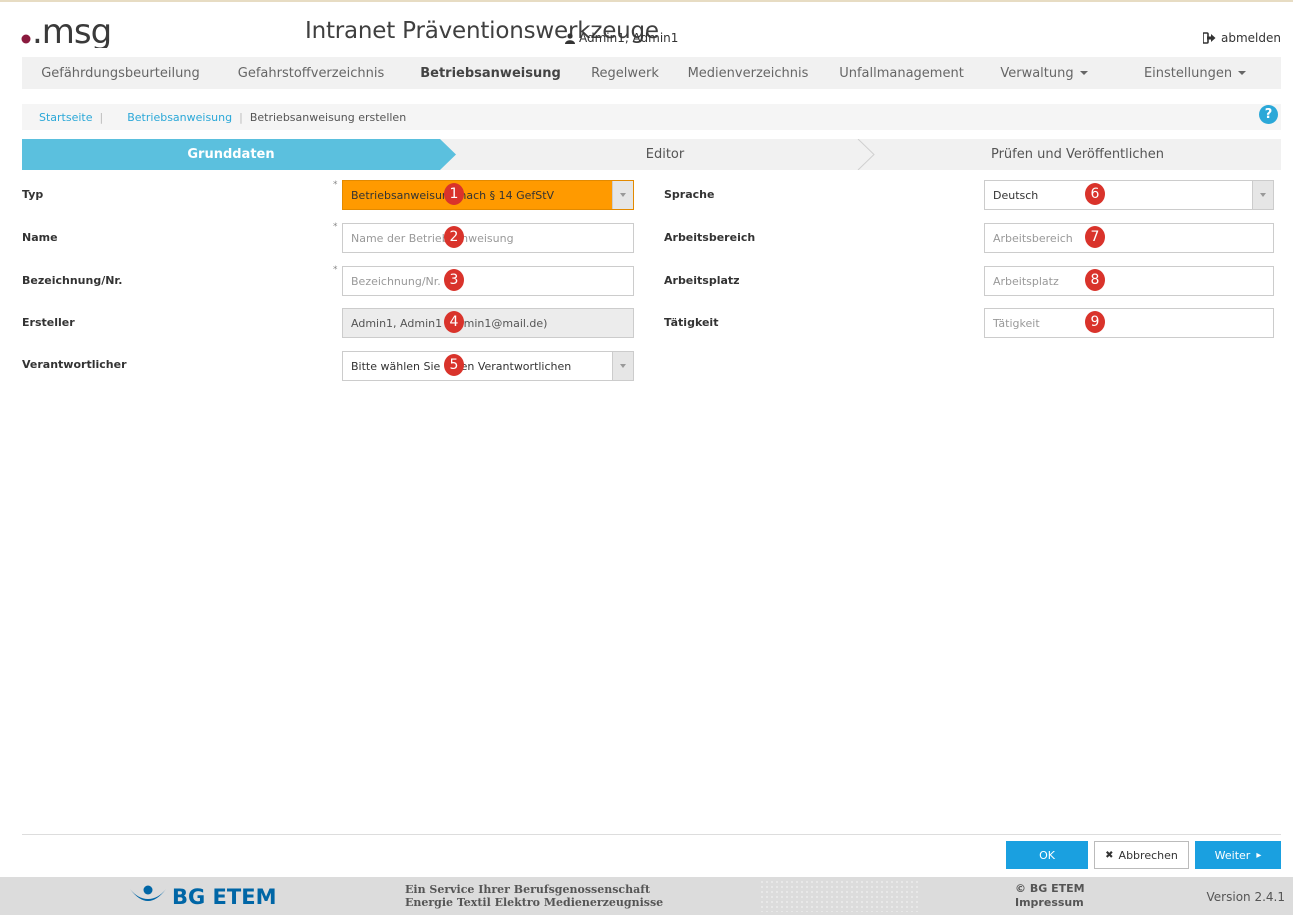 Image resolution: width=1293 pixels, height=915 pixels. Describe the element at coordinates (48, 322) in the screenshot. I see `label-ersteller: Ersteller` at that location.